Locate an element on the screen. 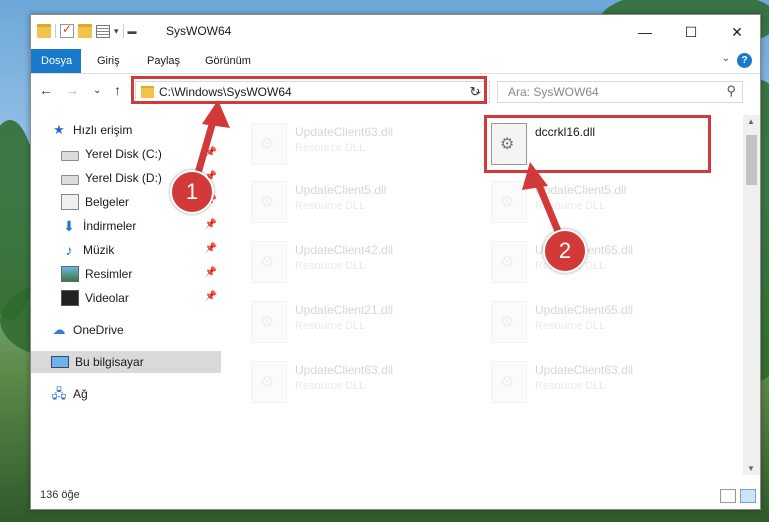  annotation-arrows is located at coordinates (378, 169).